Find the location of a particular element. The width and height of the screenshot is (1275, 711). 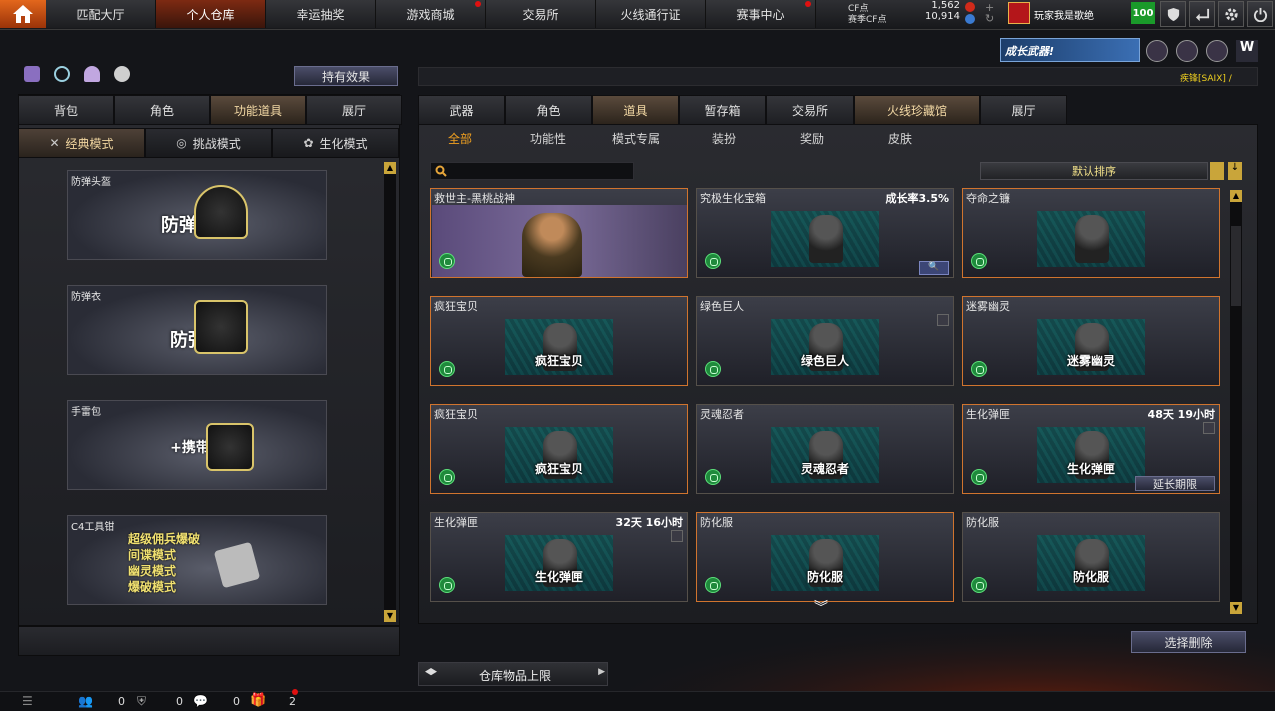

growth-weapon-banner: 成长武器! is located at coordinates (1070, 50).